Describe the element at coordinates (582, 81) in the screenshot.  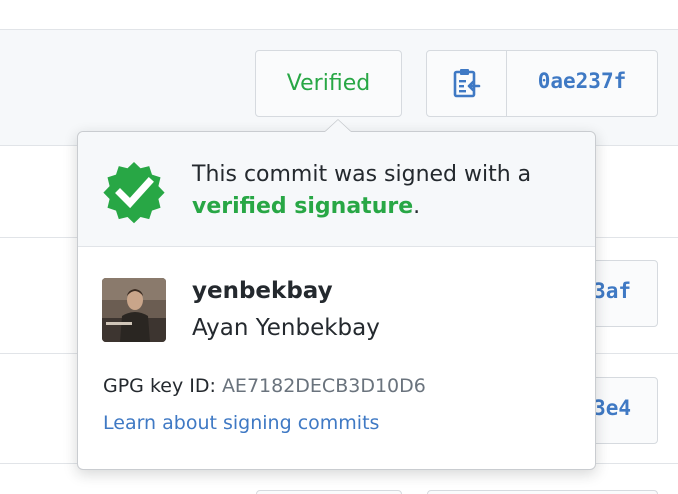
I see `commit-sha-link: 0ae237f` at that location.